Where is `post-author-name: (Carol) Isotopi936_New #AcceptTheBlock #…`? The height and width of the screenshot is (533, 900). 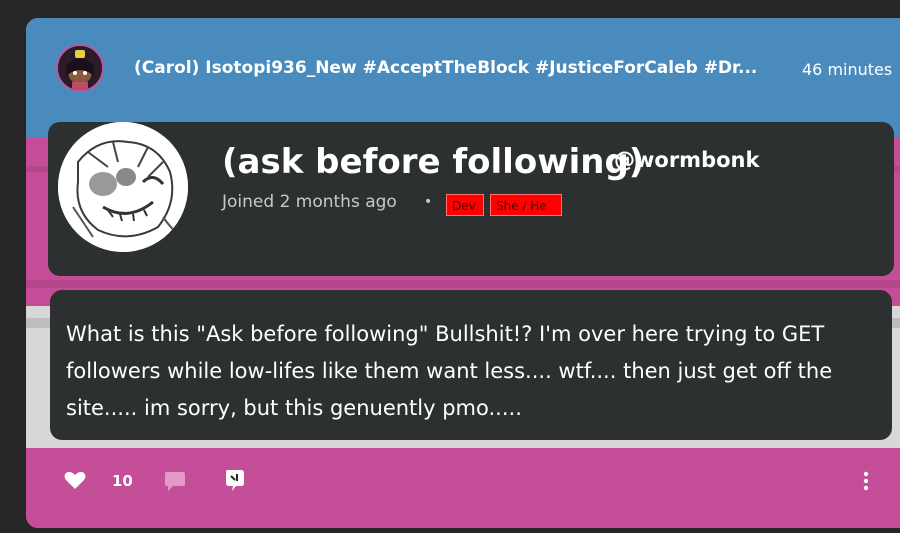
post-author-name: (Carol) Isotopi936_New #AcceptTheBlock #… is located at coordinates (459, 68).